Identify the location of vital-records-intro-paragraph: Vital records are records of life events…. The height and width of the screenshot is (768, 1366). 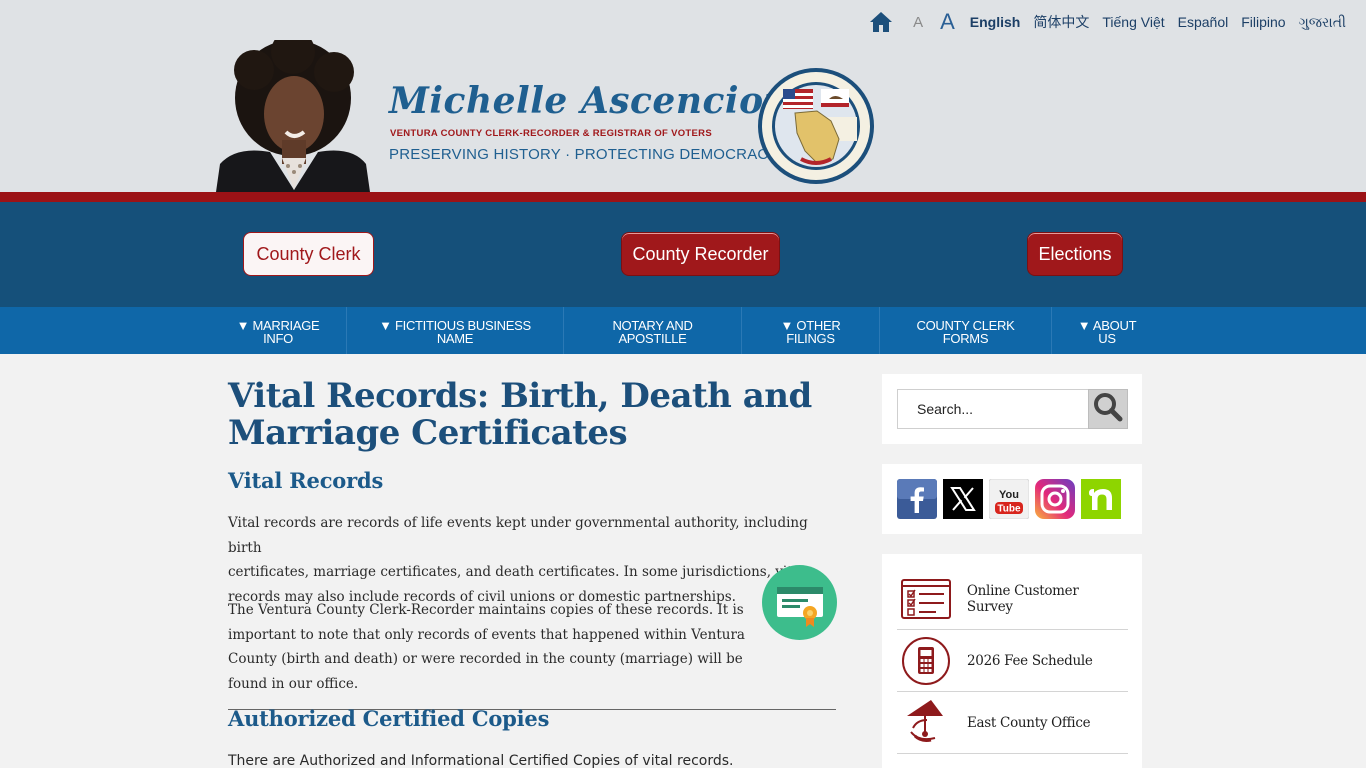
(518, 560).